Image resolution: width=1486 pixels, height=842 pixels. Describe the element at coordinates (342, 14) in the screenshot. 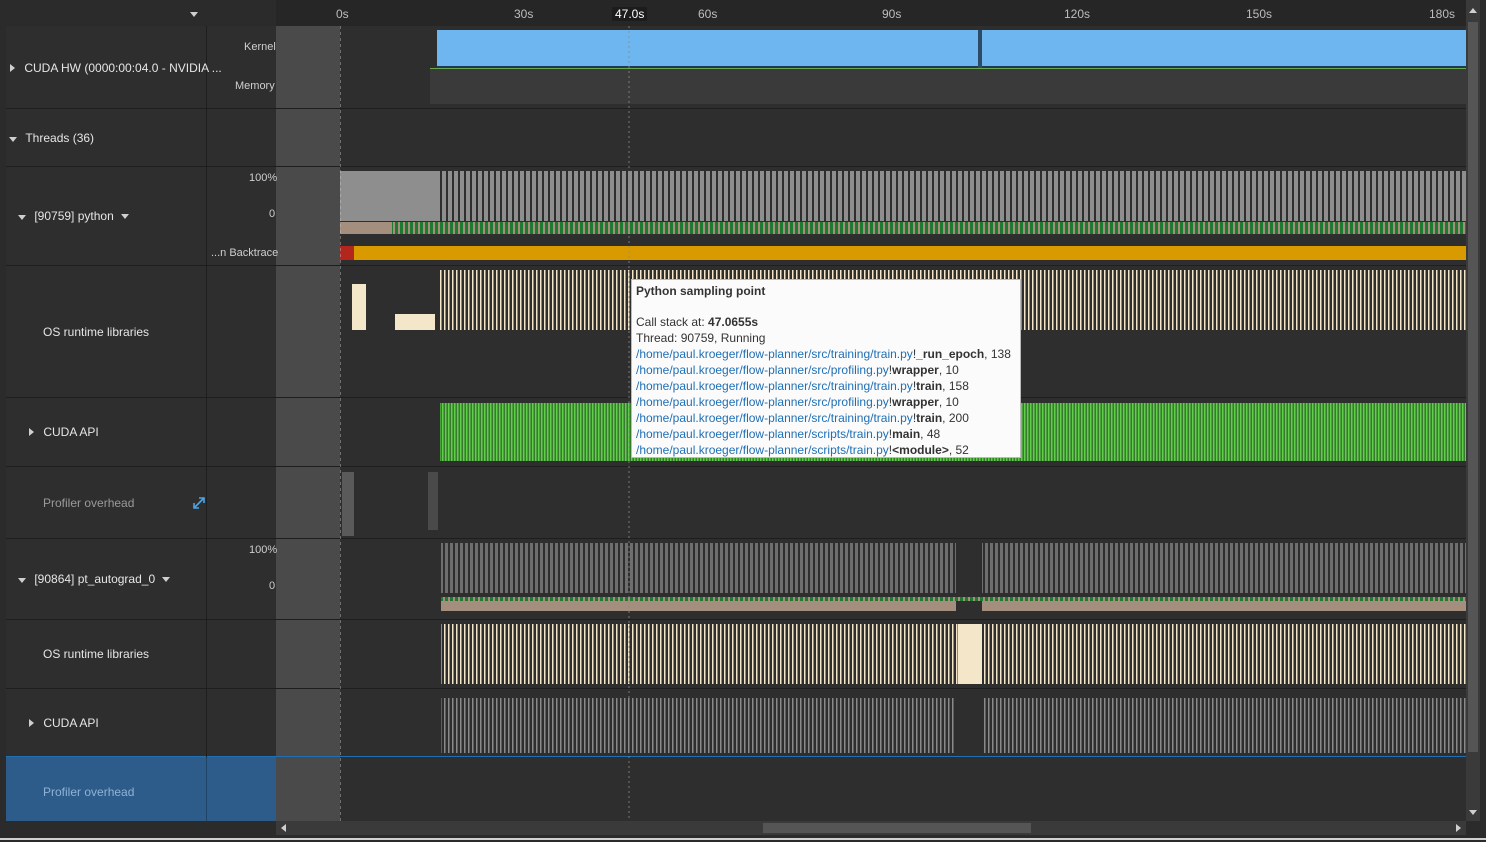

I see `ruler-tick: 0s` at that location.